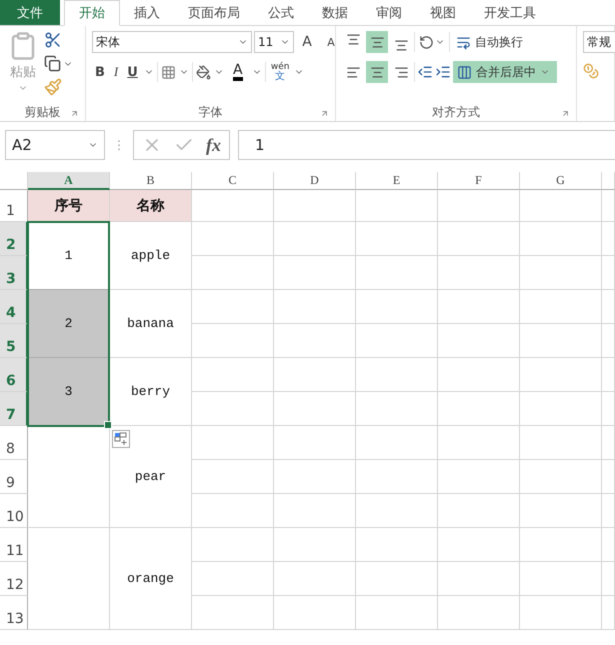 The width and height of the screenshot is (615, 645). I want to click on font-size-field: 11, so click(274, 42).